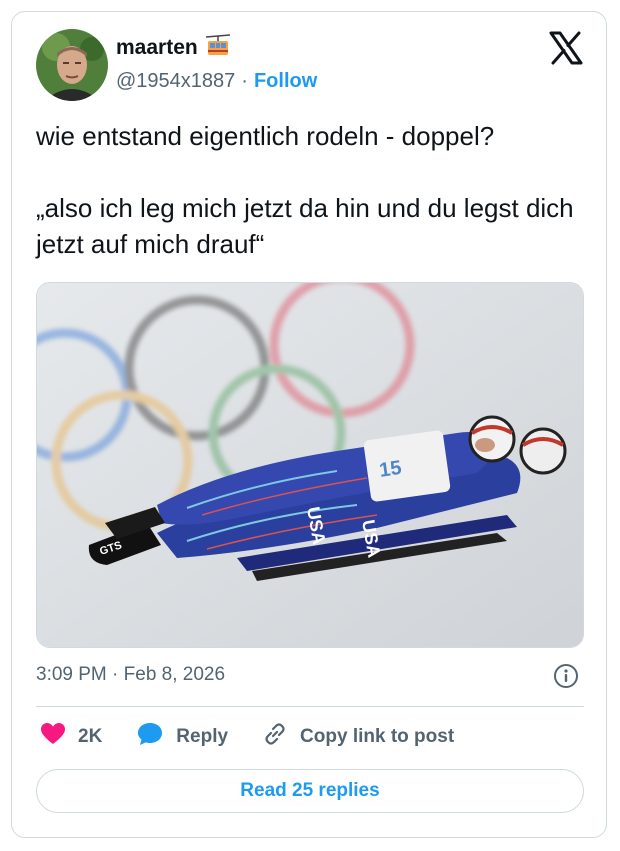  What do you see at coordinates (217, 47) in the screenshot?
I see `aerial-tramway-icon` at bounding box center [217, 47].